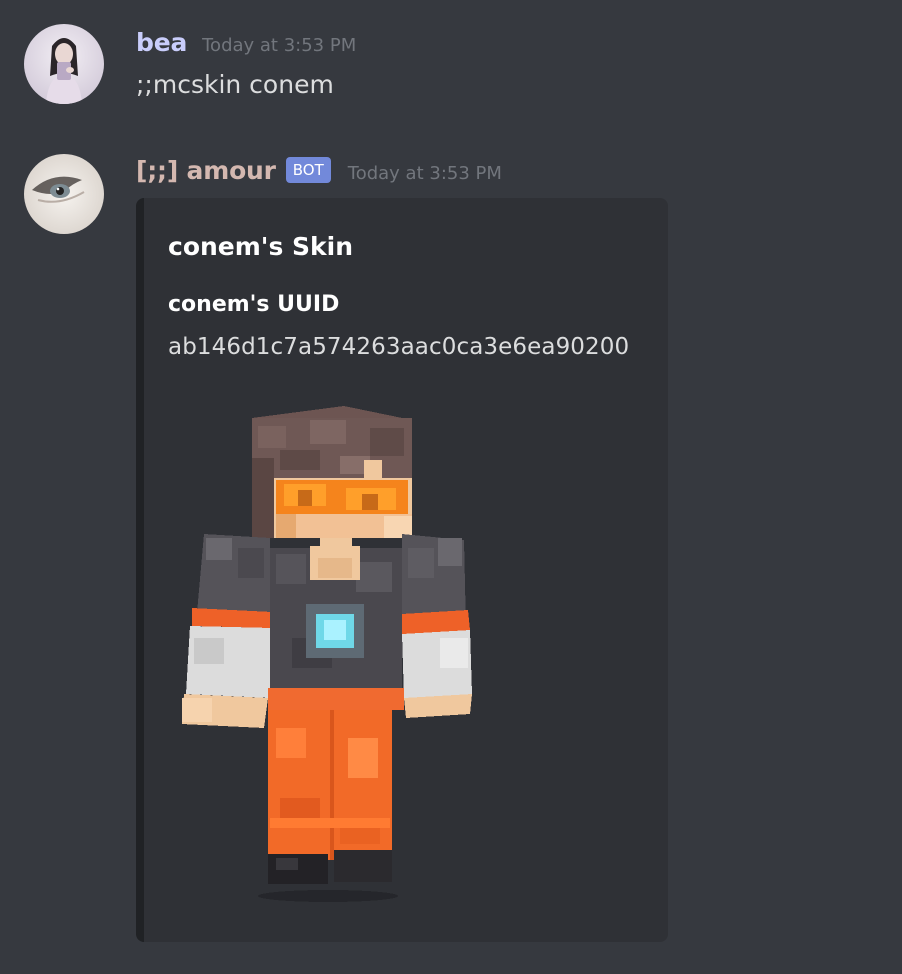 This screenshot has width=902, height=974. What do you see at coordinates (308, 170) in the screenshot?
I see `bot-tag: BOT` at bounding box center [308, 170].